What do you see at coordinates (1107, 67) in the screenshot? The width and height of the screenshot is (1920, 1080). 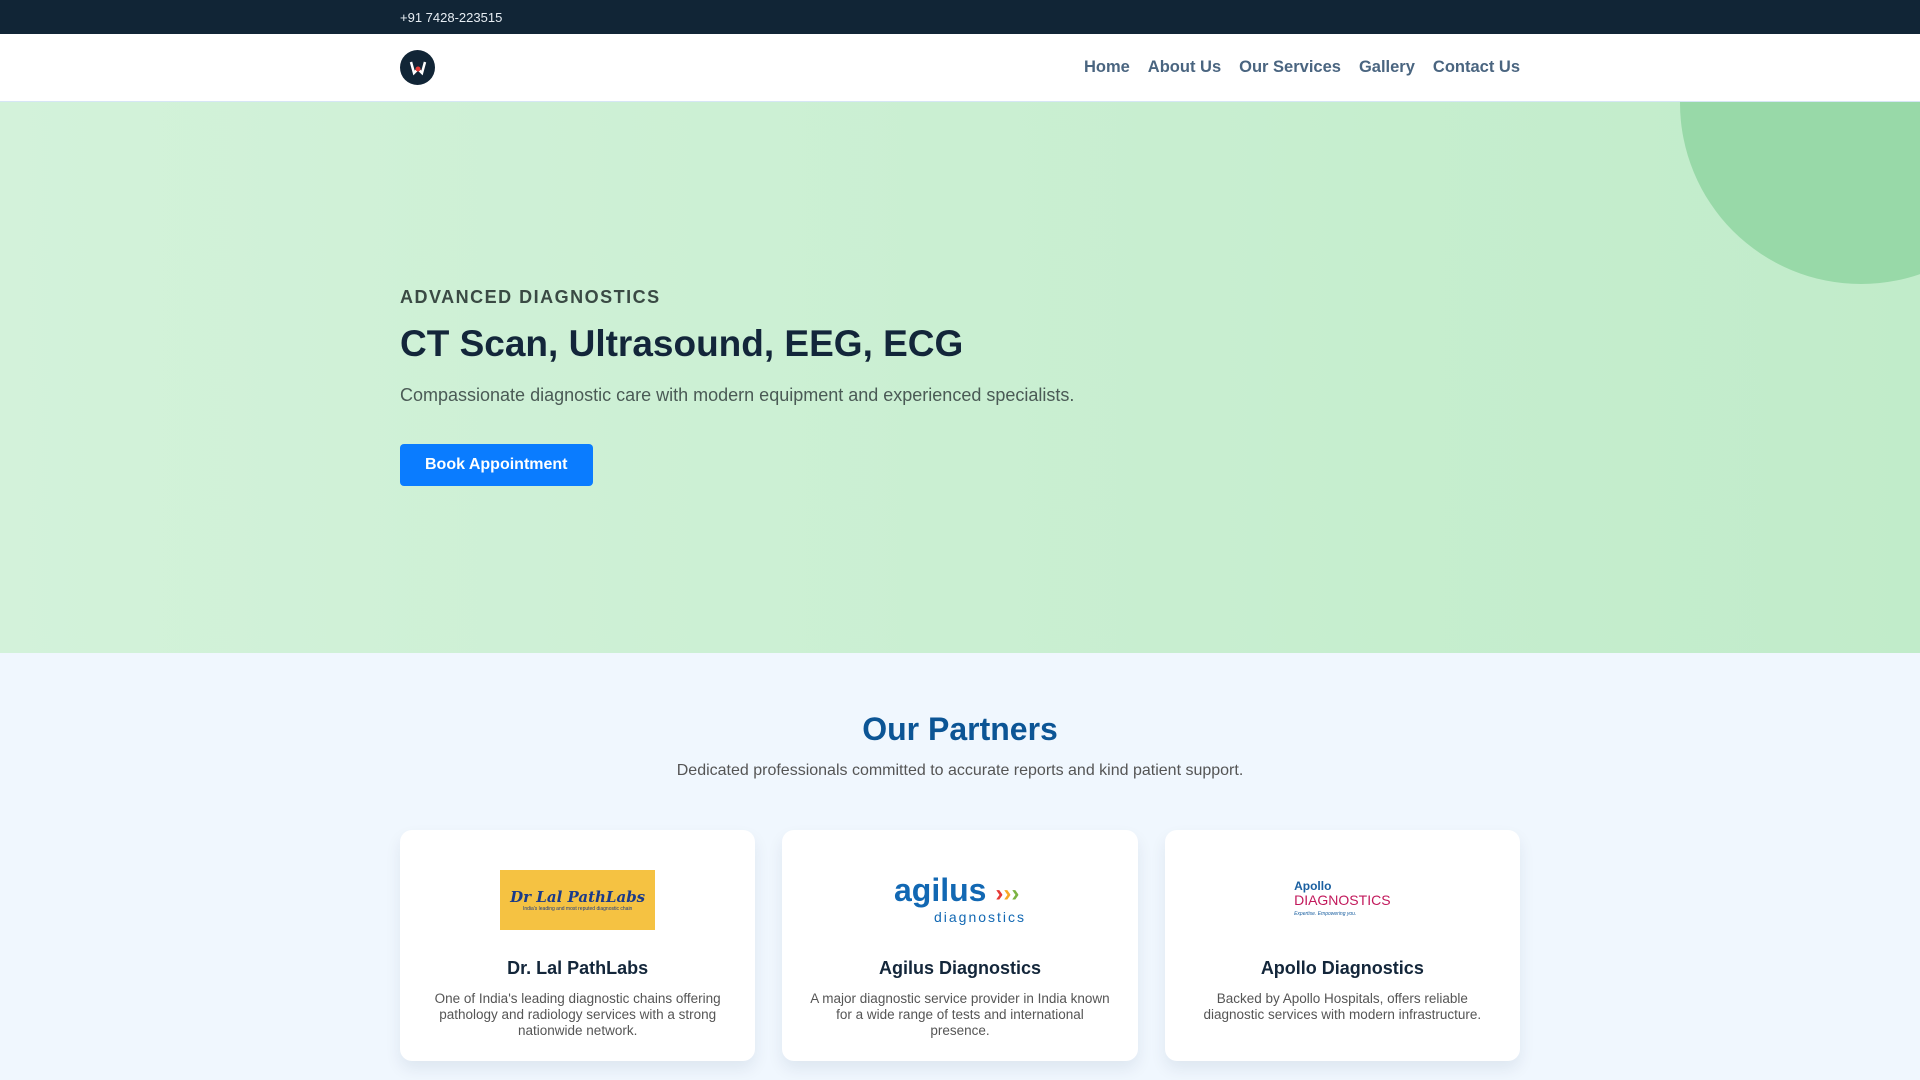 I see `nav-home: Home` at bounding box center [1107, 67].